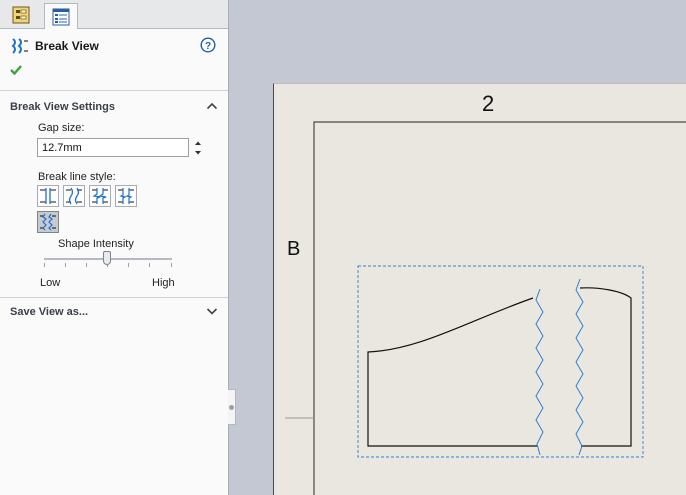 The height and width of the screenshot is (495, 686). I want to click on zone-column-label: 2, so click(488, 103).